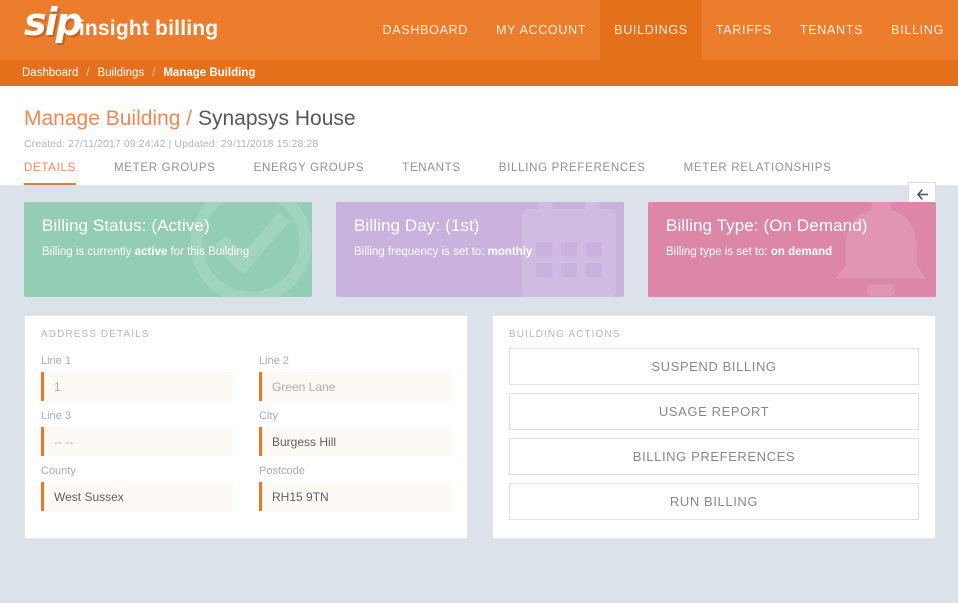 The height and width of the screenshot is (603, 958). I want to click on action-button-usage-report: USAGE REPORT, so click(714, 411).